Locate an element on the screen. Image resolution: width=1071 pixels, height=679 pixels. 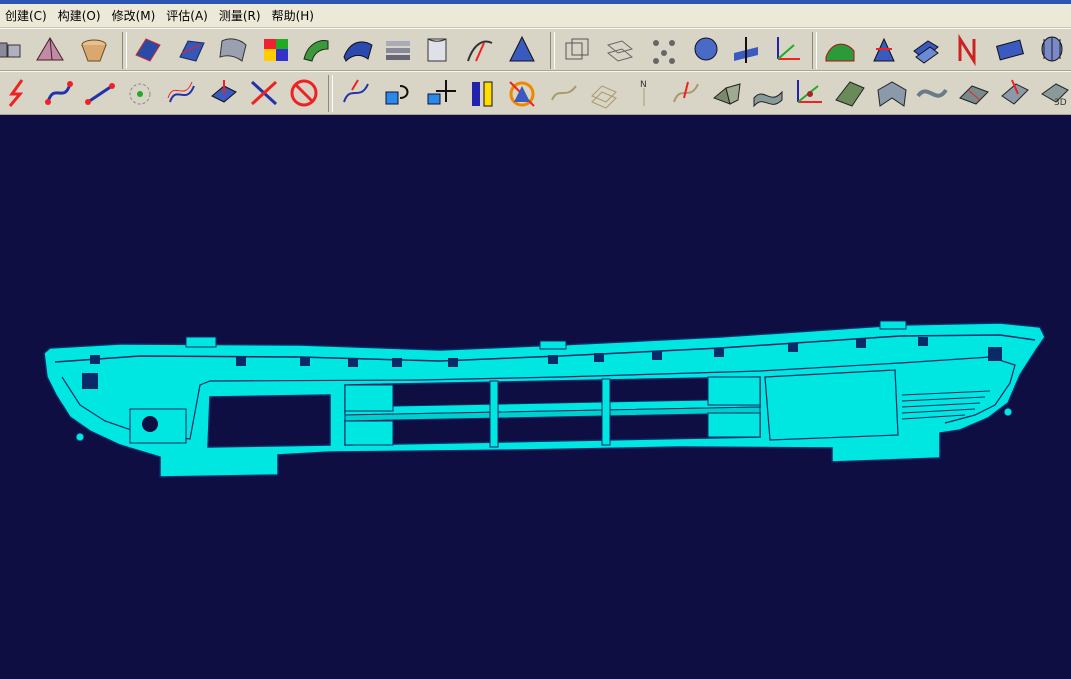
bend-icon is located at coordinates (768, 99).